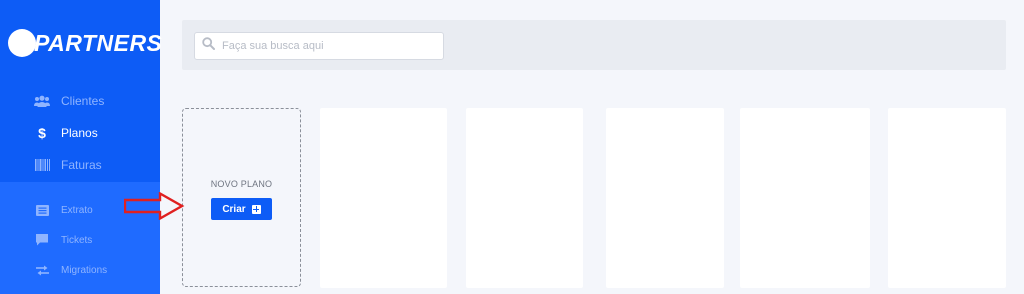 The width and height of the screenshot is (1024, 294). Describe the element at coordinates (42, 270) in the screenshot. I see `swap-icon` at that location.